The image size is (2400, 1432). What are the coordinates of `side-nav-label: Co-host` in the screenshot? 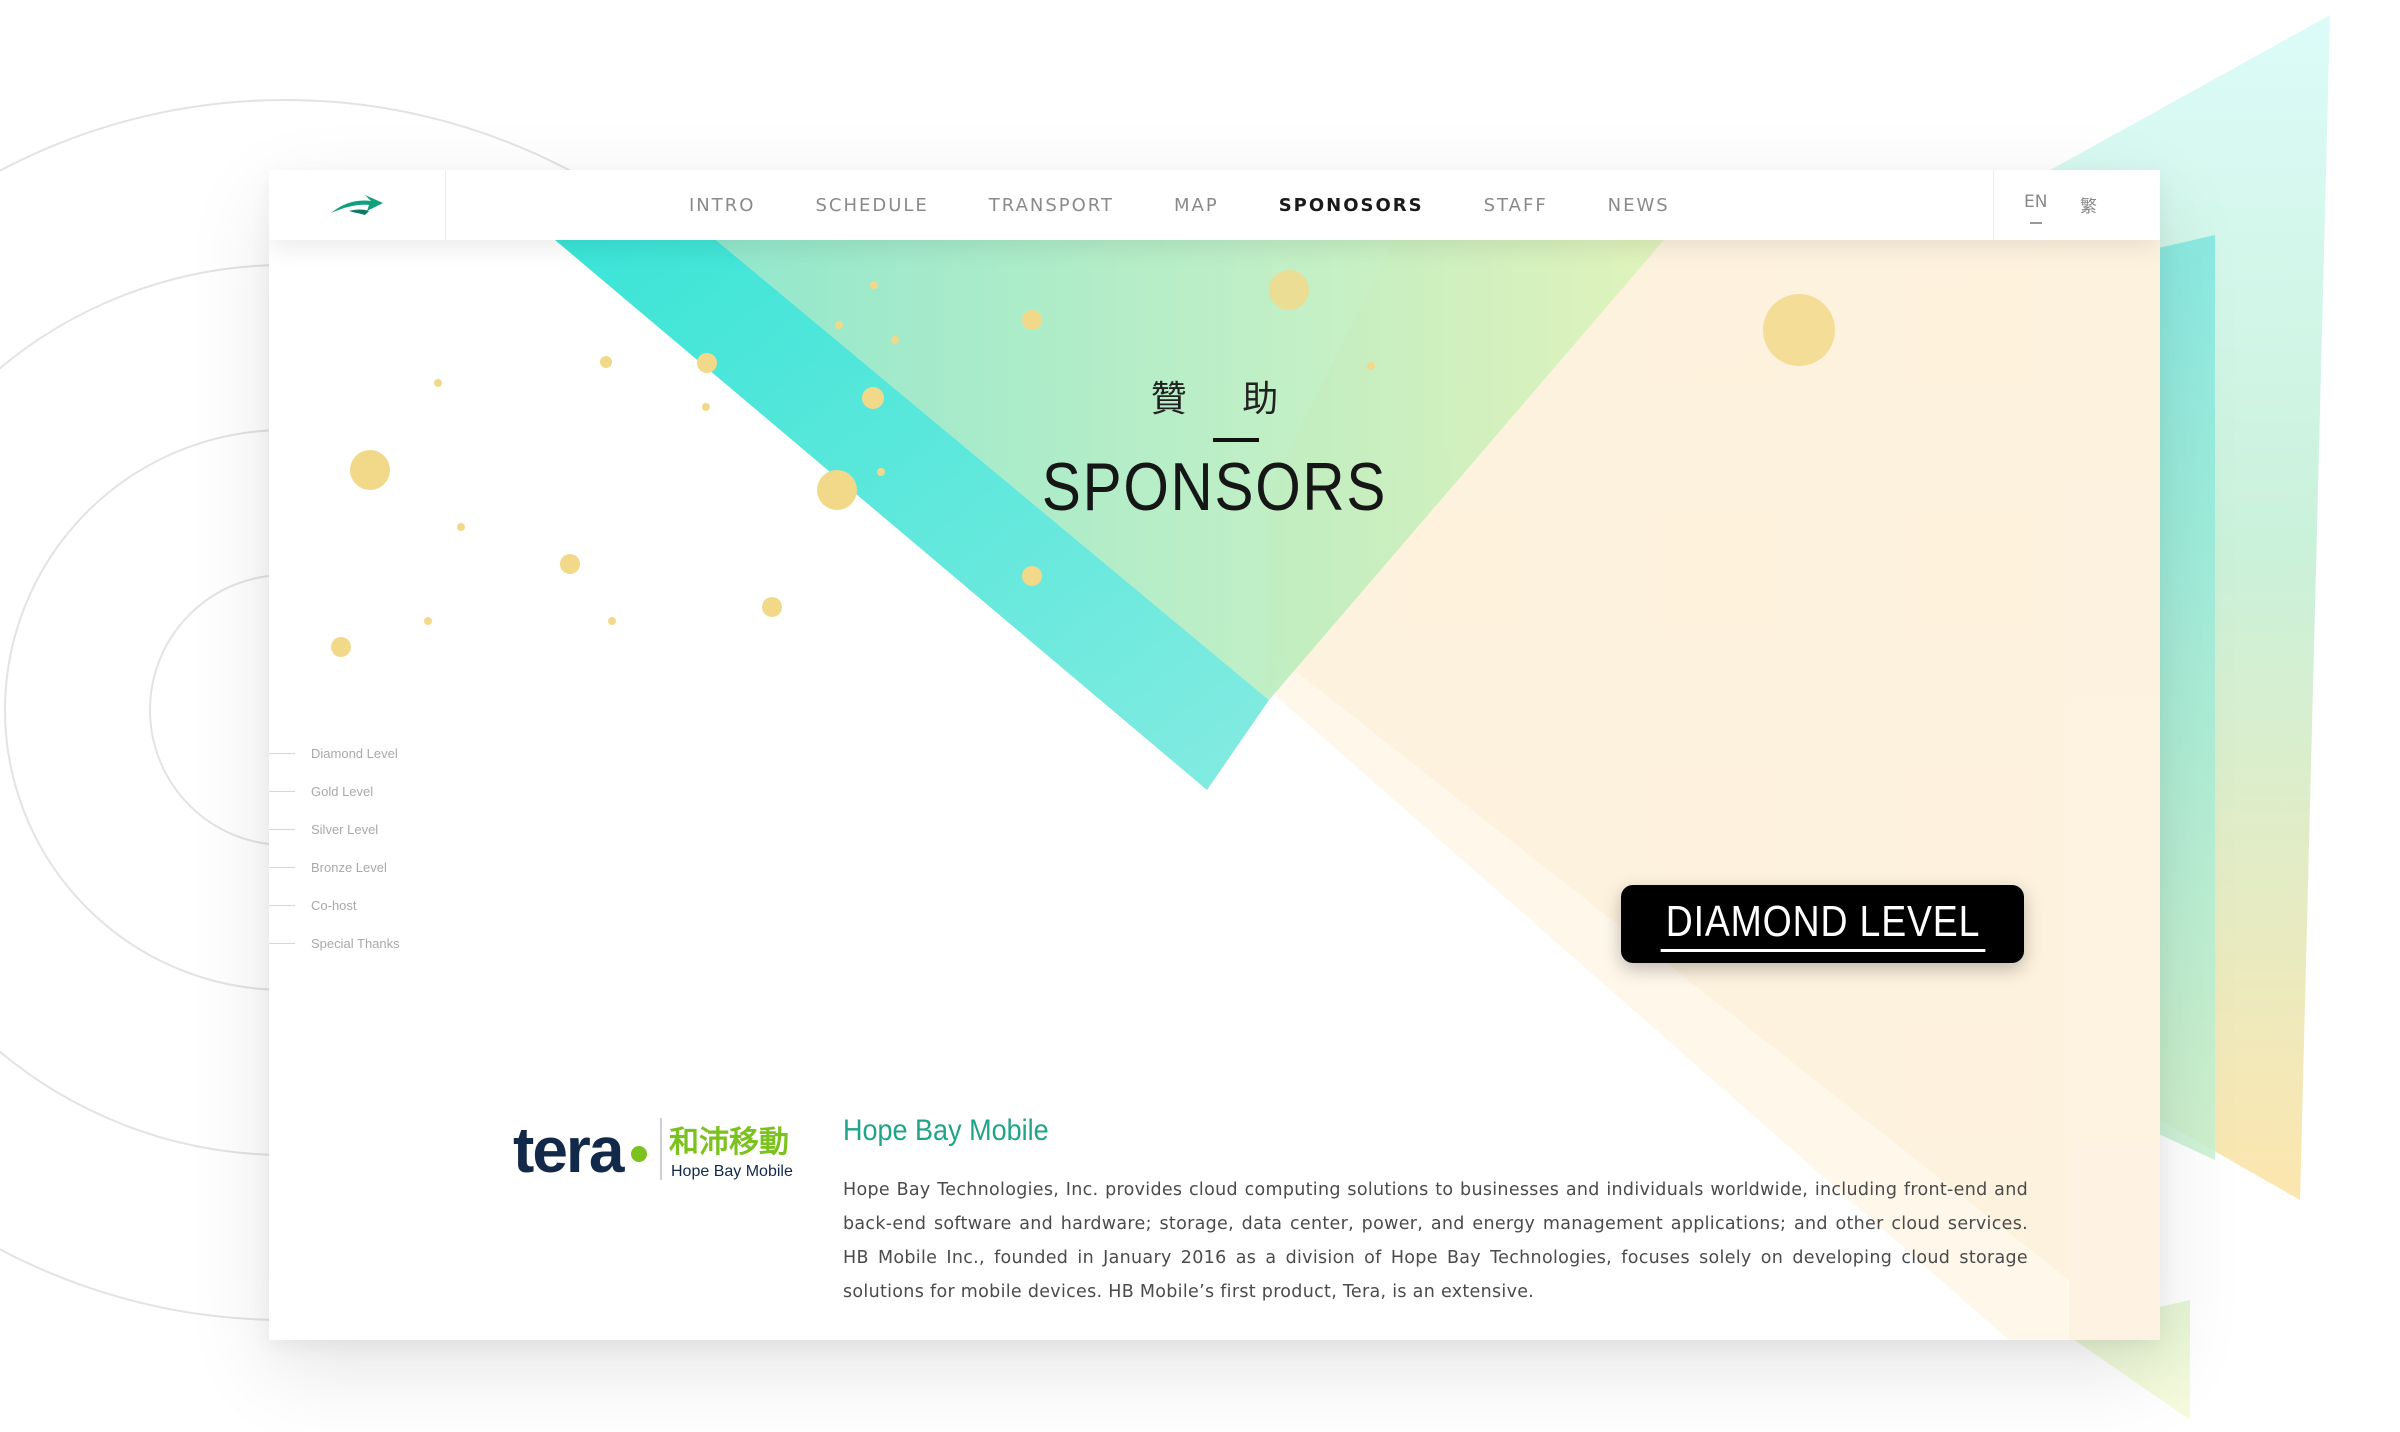 It's located at (334, 905).